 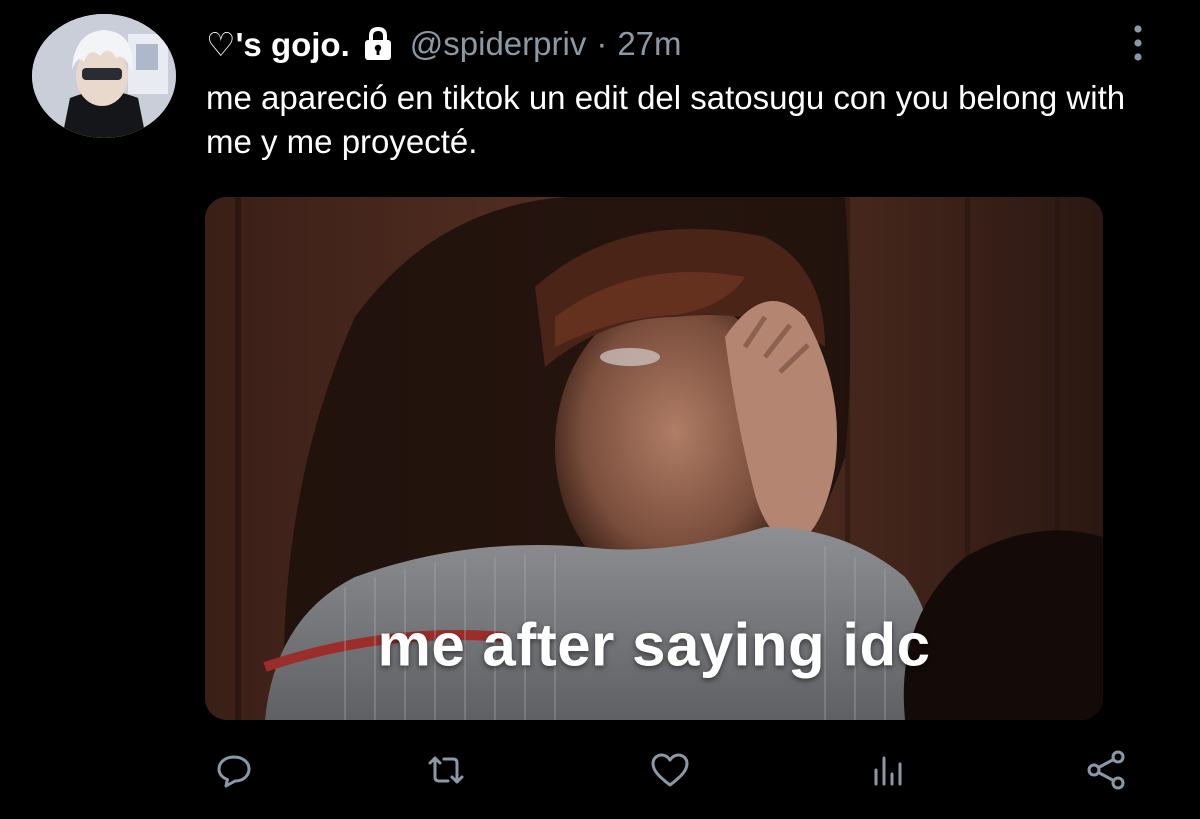 I want to click on lock-icon, so click(x=378, y=44).